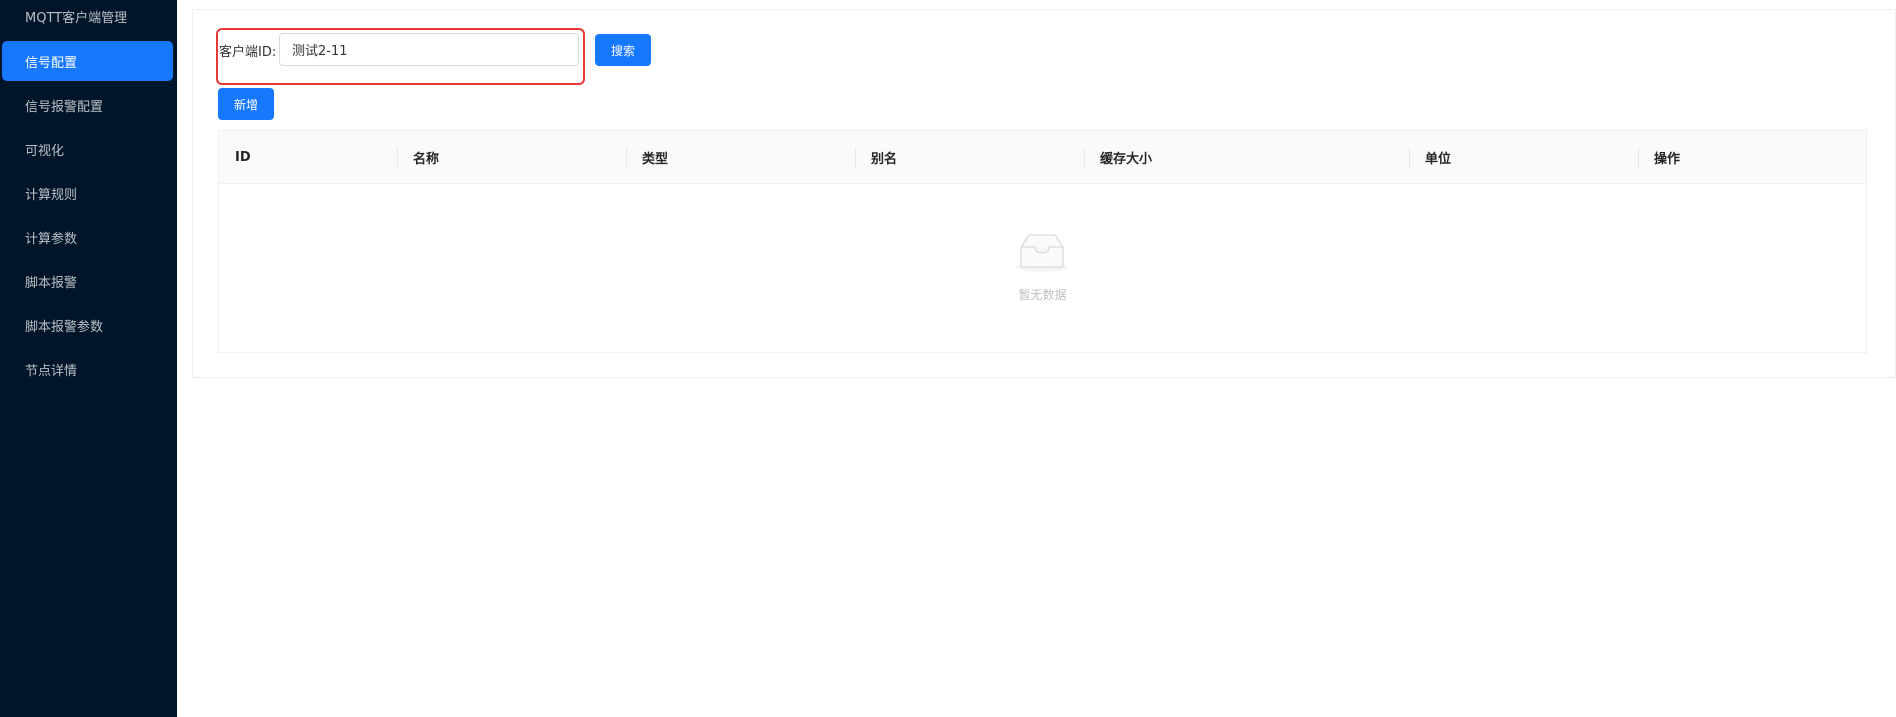 This screenshot has width=1896, height=717. What do you see at coordinates (1438, 159) in the screenshot?
I see `column-header-unit: 单位` at bounding box center [1438, 159].